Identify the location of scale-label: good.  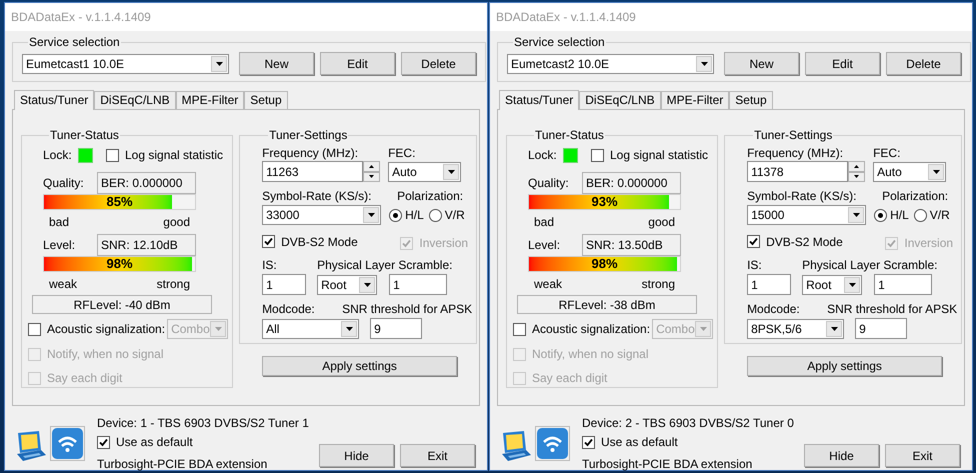
(661, 221).